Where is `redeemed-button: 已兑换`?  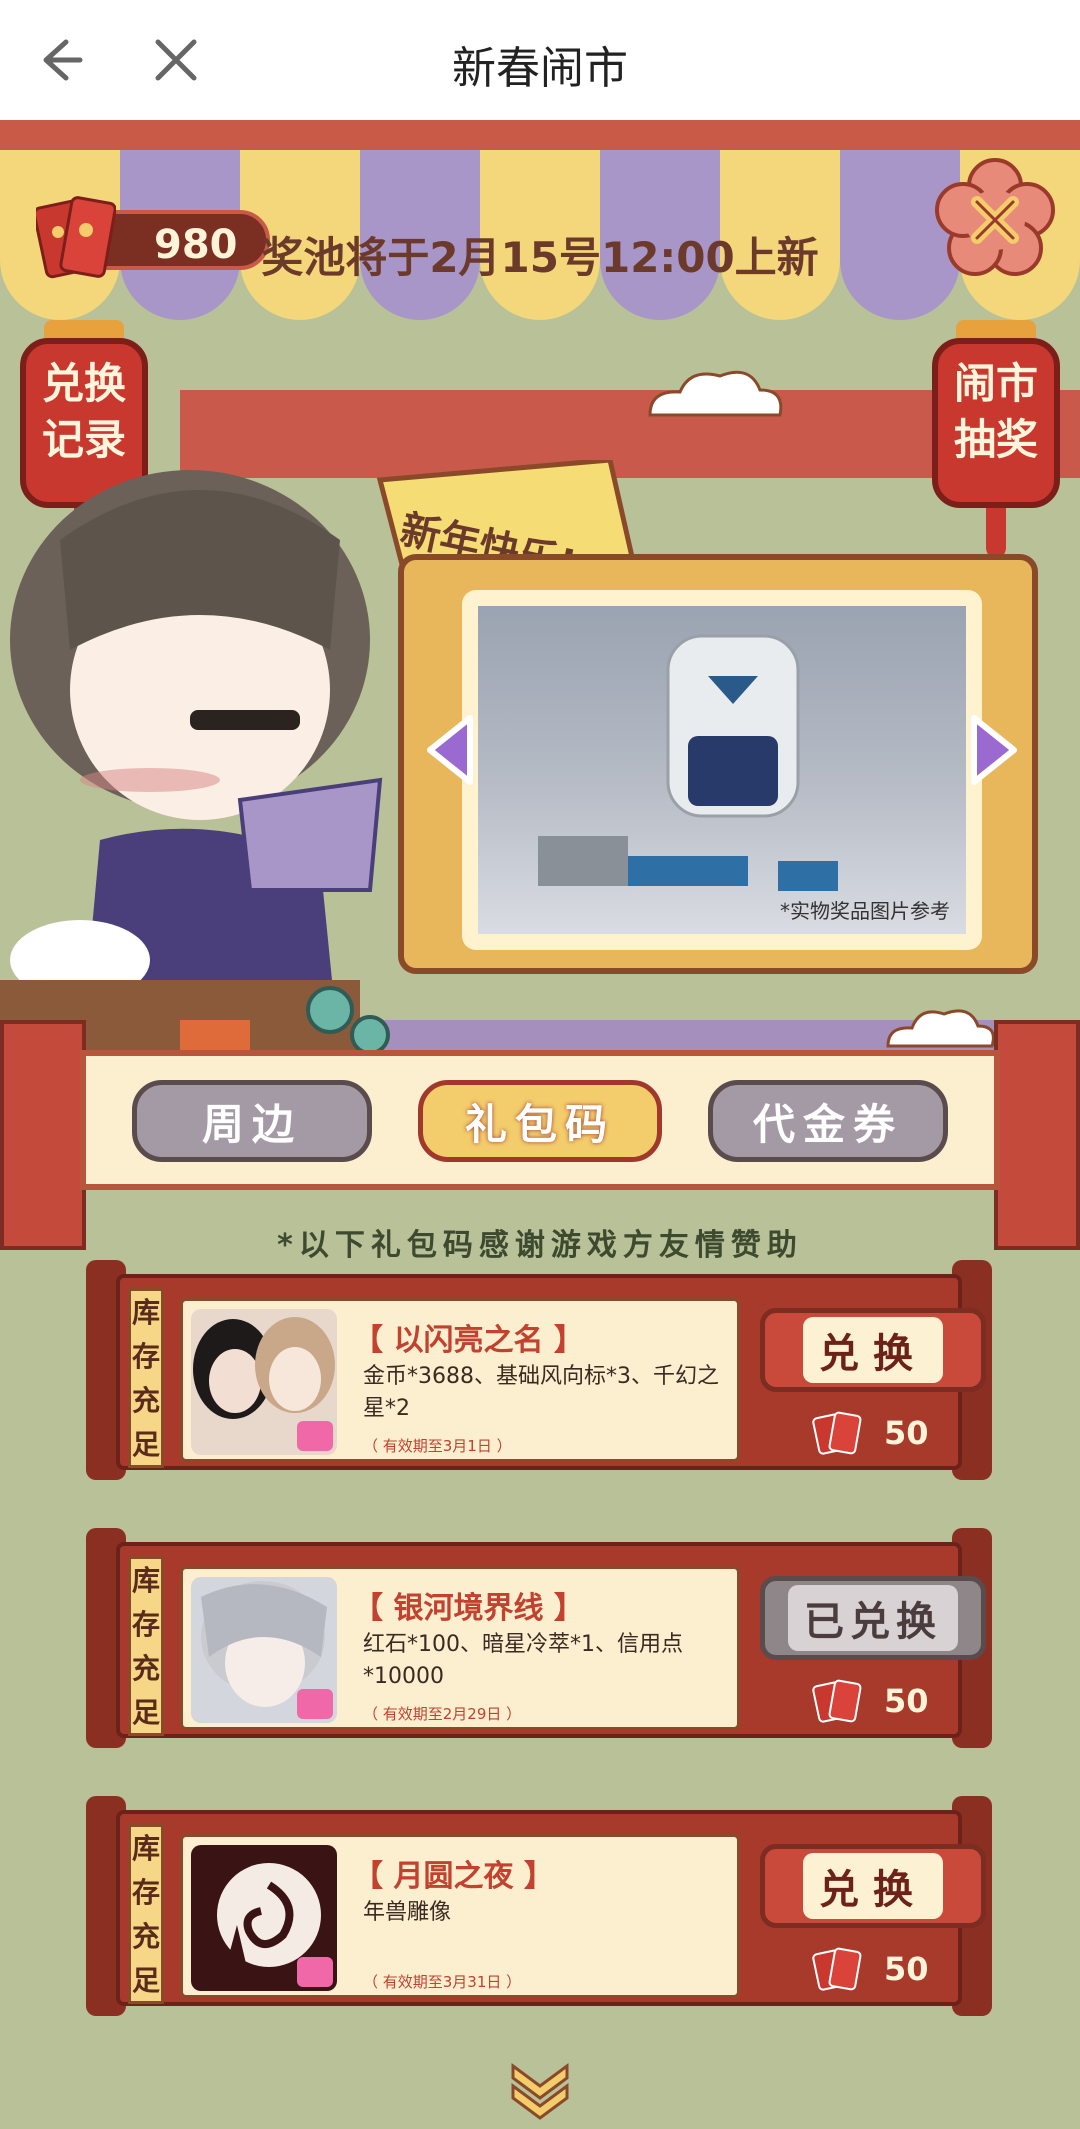 redeemed-button: 已兑换 is located at coordinates (873, 1618).